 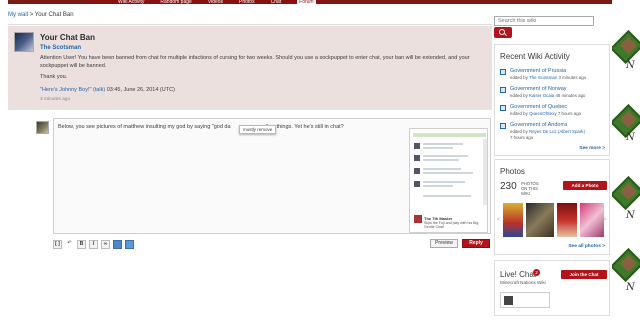 I want to click on breadcrumb-current: Your Chat Ban, so click(x=54, y=15).